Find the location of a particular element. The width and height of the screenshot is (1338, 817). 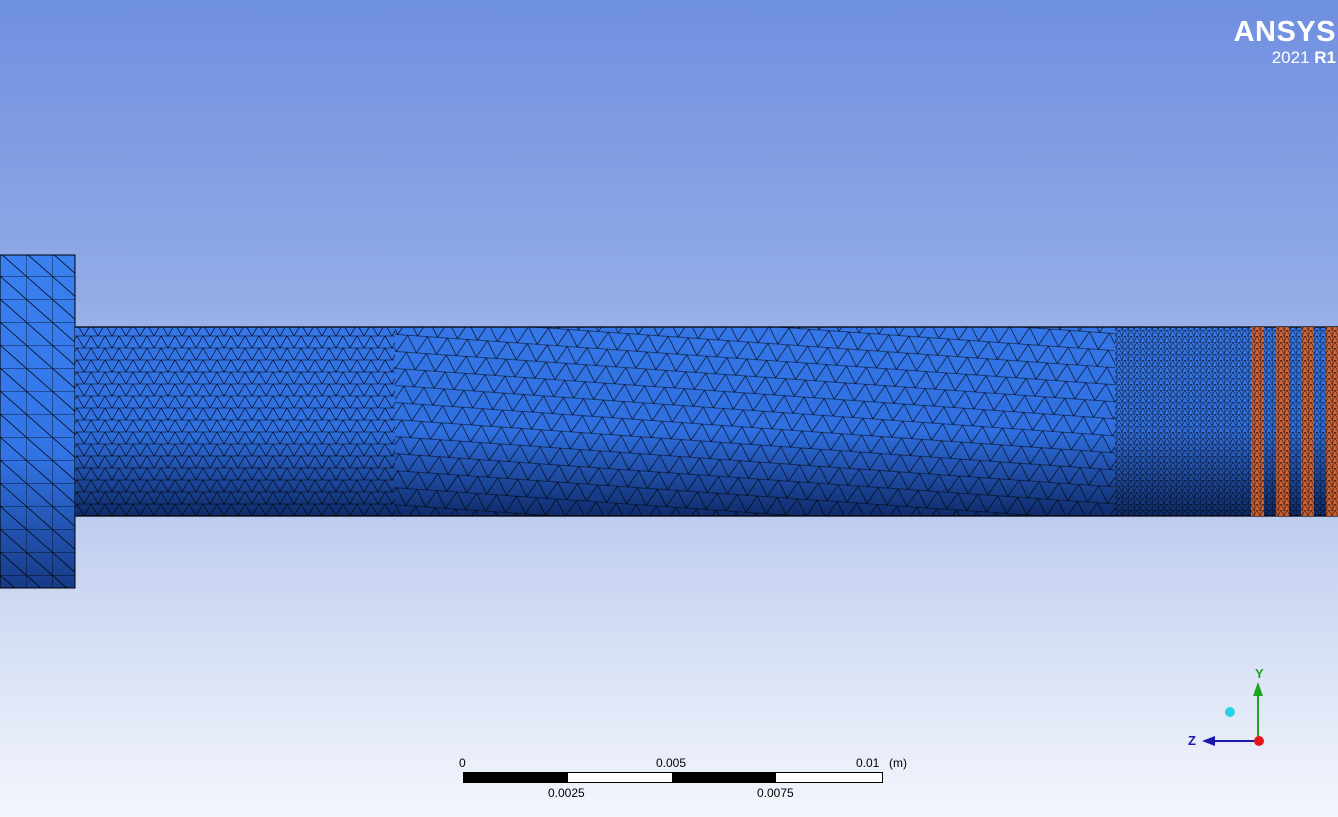

z-axis-label: Z is located at coordinates (1192, 740).